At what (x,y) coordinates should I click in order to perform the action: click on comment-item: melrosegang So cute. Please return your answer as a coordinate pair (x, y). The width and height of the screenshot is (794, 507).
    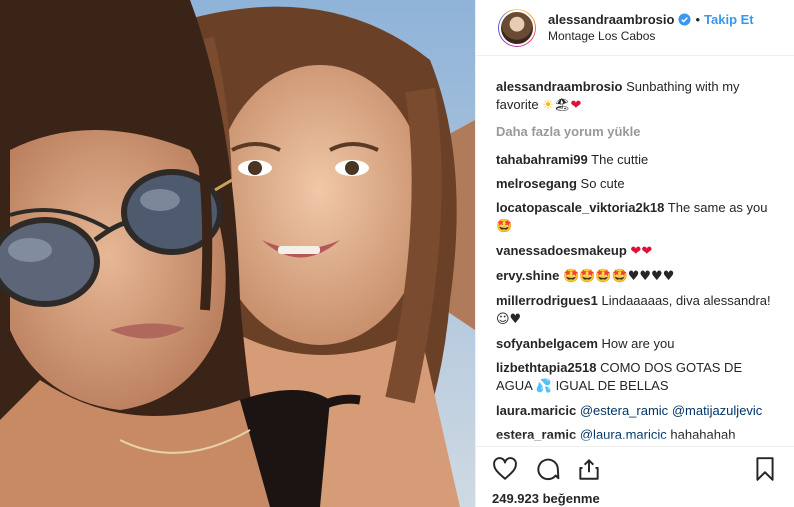
    Looking at the image, I should click on (635, 184).